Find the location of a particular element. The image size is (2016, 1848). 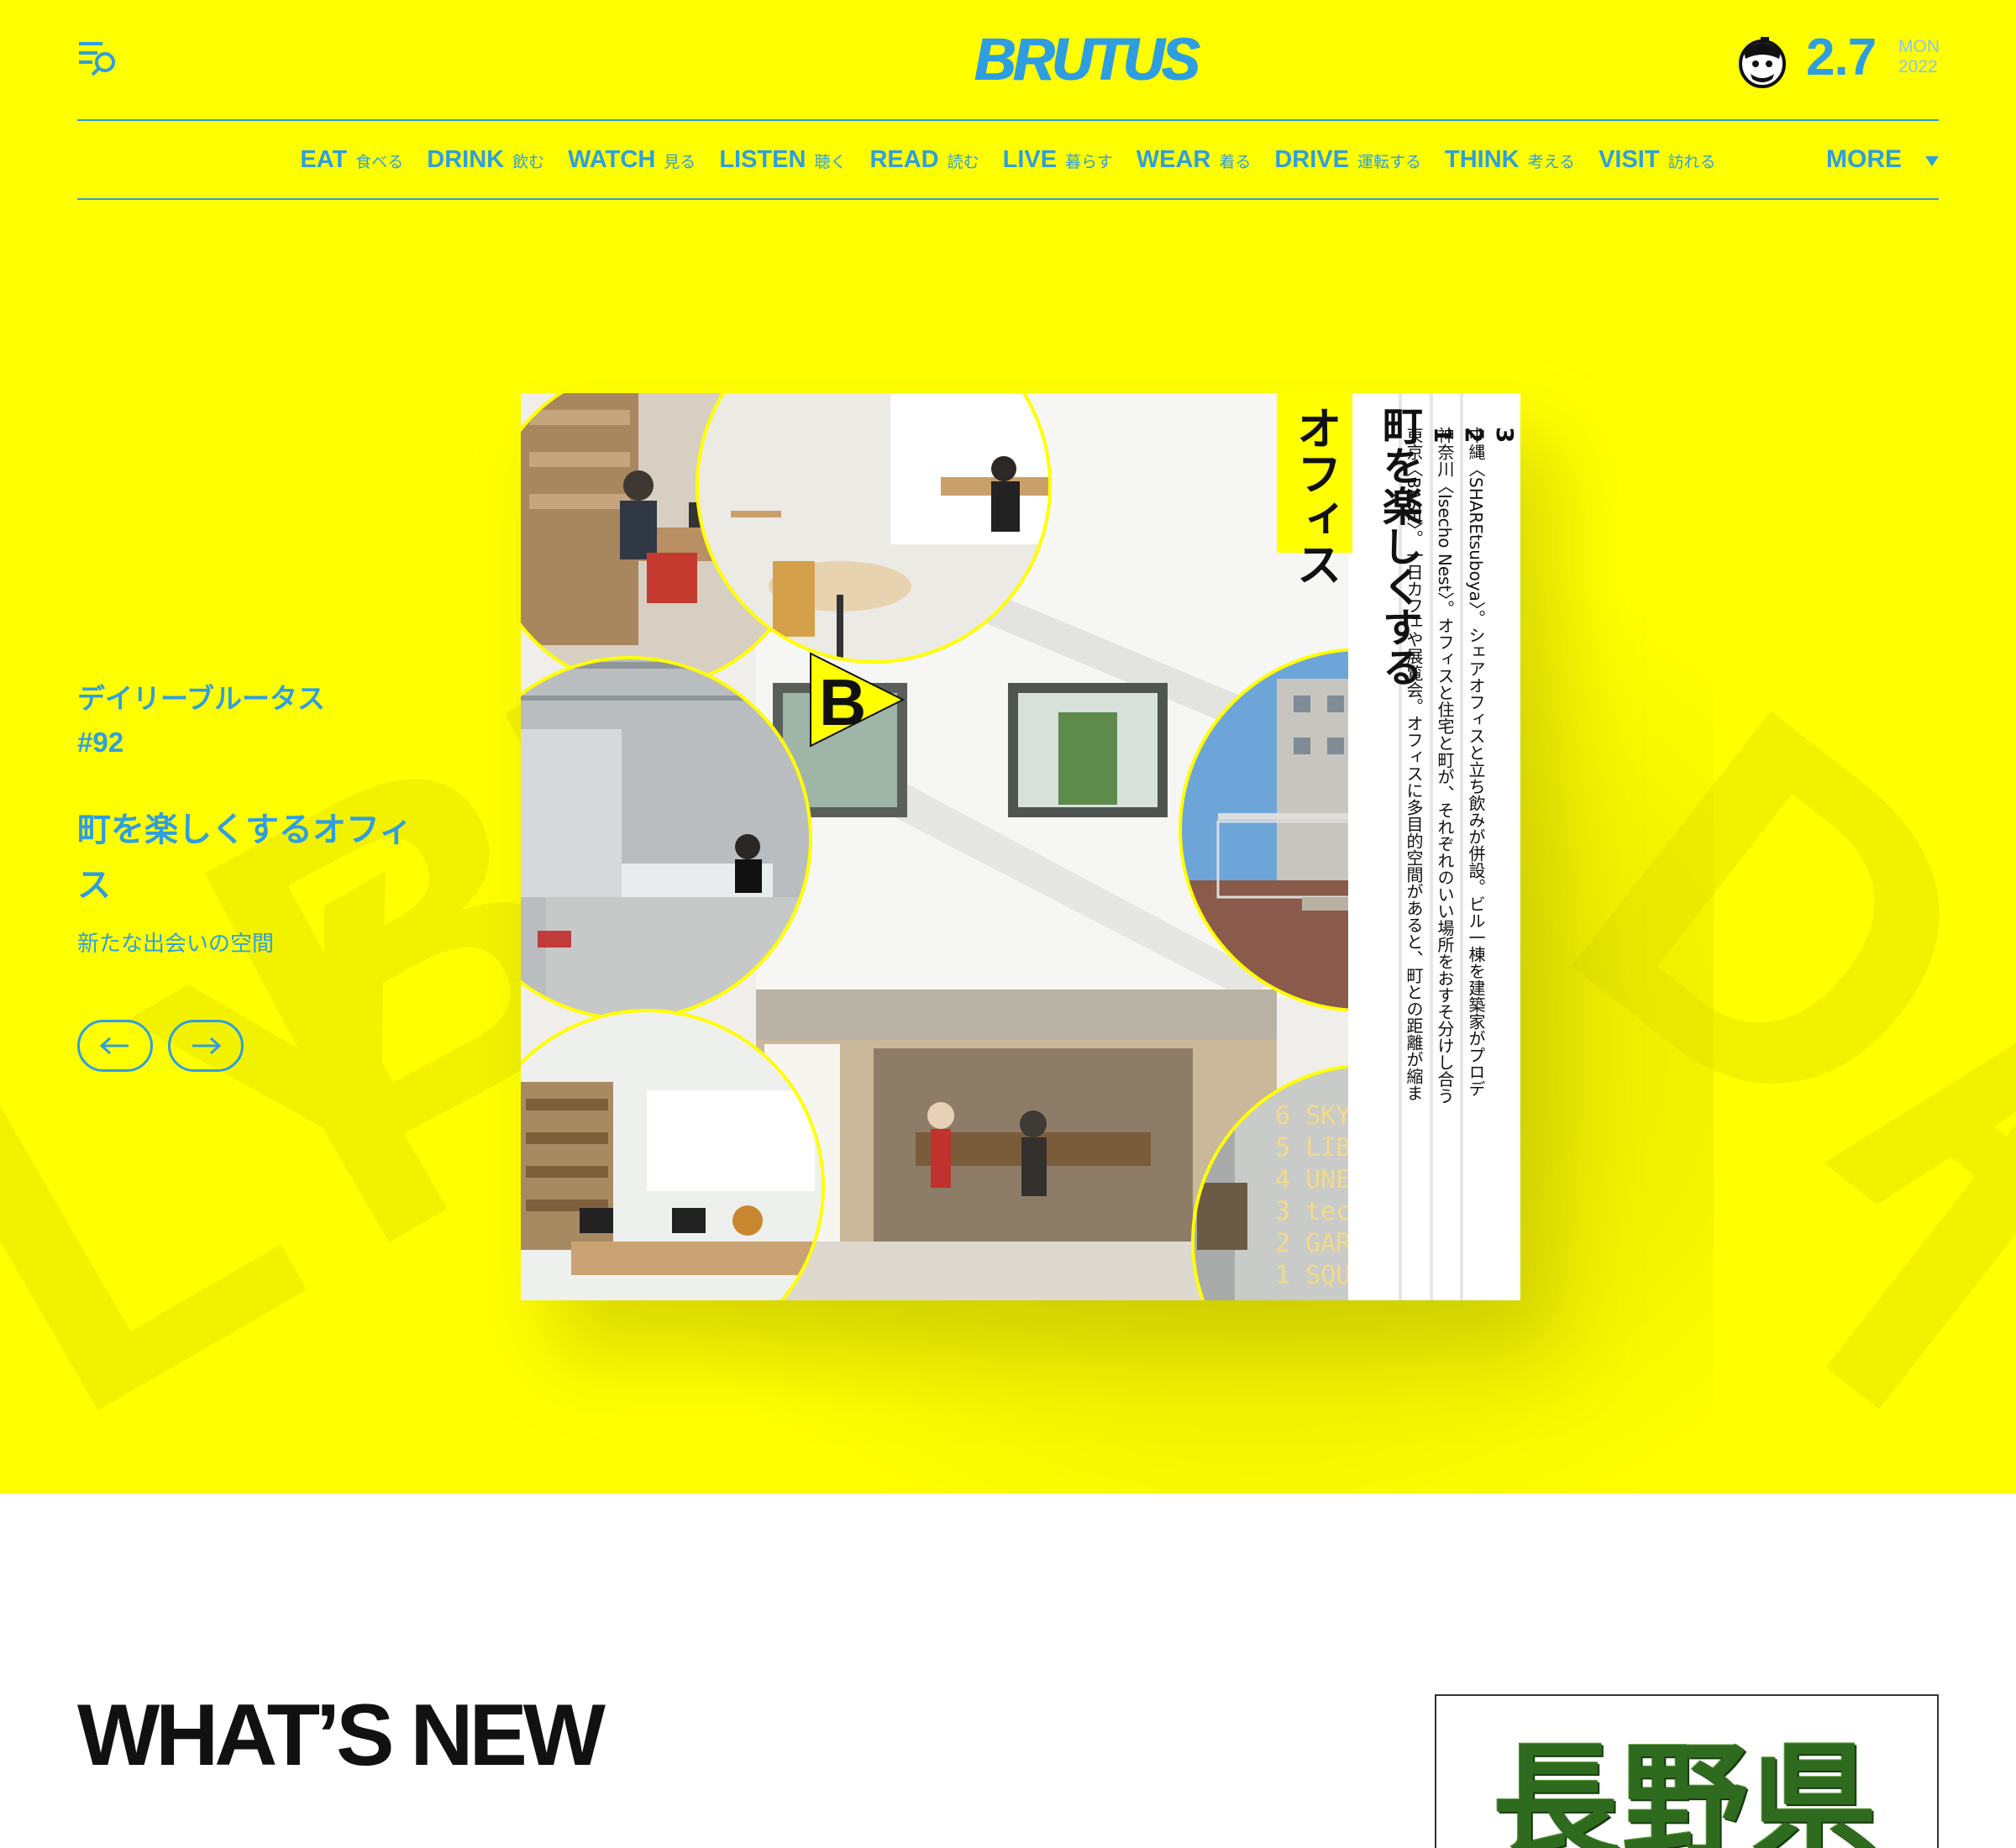

nav-item-read: READ 読む is located at coordinates (924, 160).